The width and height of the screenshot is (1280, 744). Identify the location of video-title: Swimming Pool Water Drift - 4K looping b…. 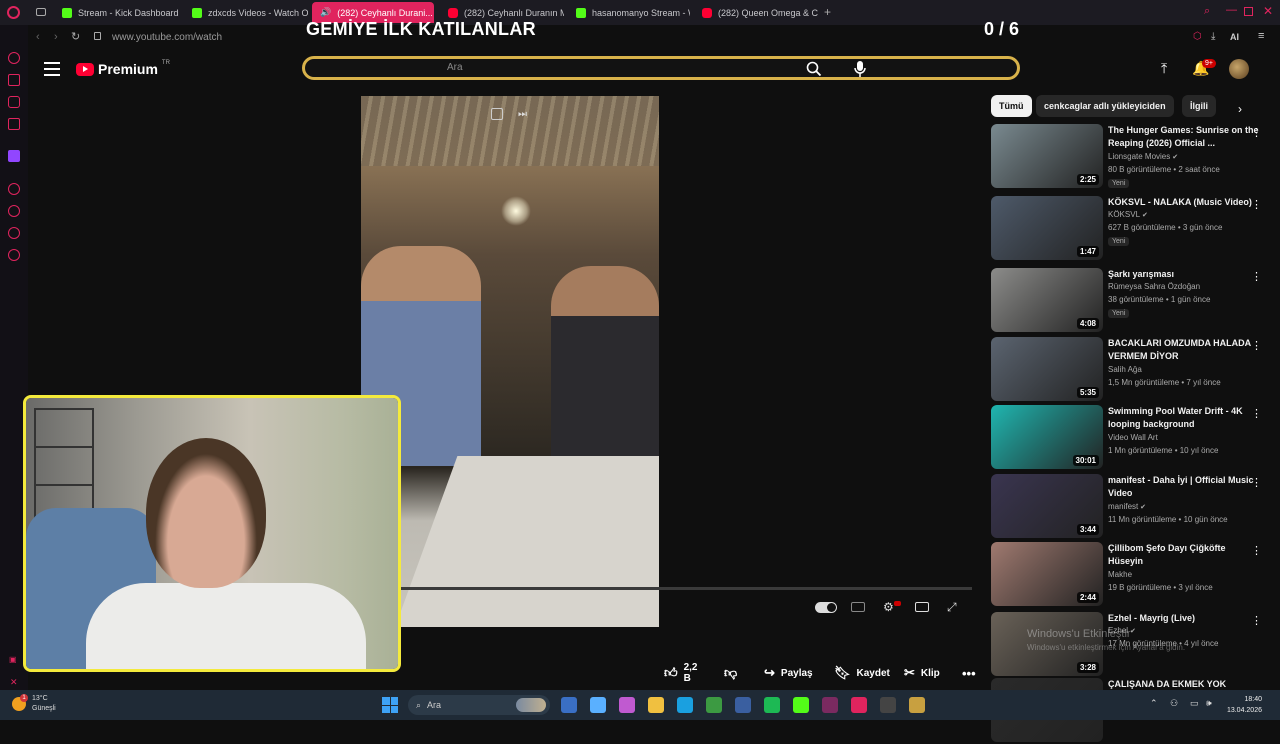
(1184, 418).